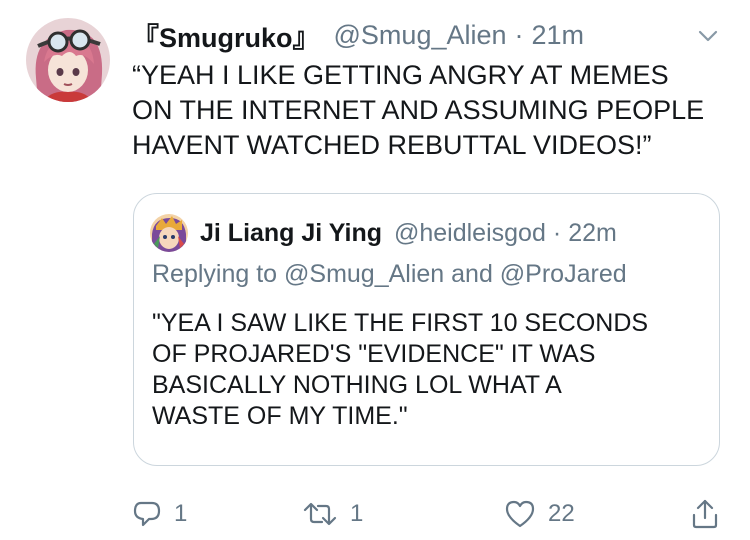  Describe the element at coordinates (291, 233) in the screenshot. I see `quoted-author-display-name: Ji Liang Ji Ying` at that location.